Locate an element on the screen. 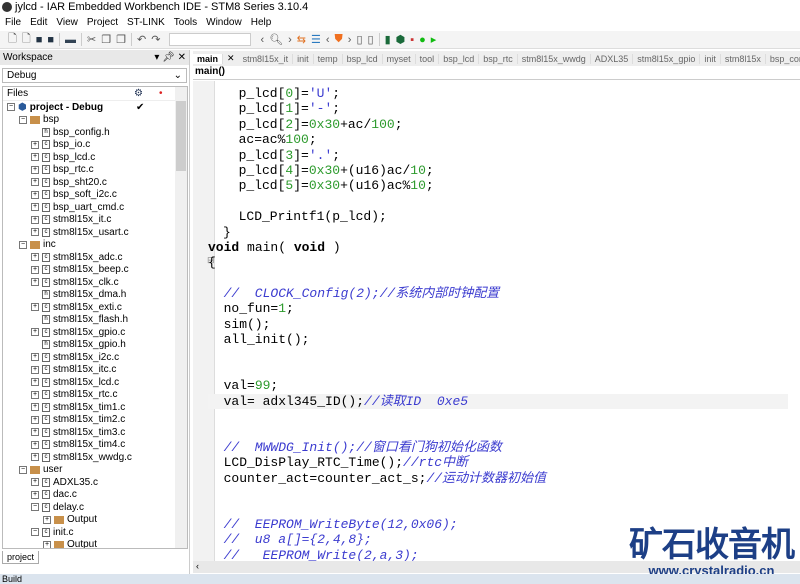  tree-item: h stm8l15x_gpio.h is located at coordinates (95, 345).